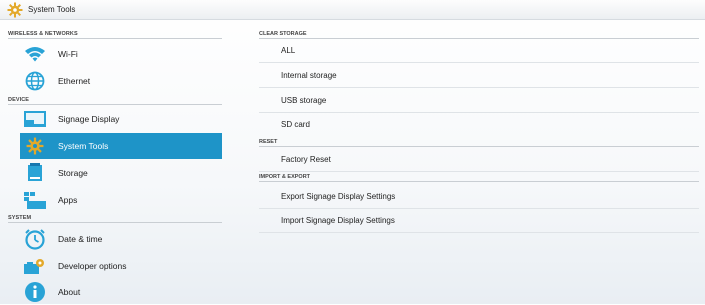 This screenshot has width=705, height=305. What do you see at coordinates (35, 81) in the screenshot?
I see `ethernet-globe-icon` at bounding box center [35, 81].